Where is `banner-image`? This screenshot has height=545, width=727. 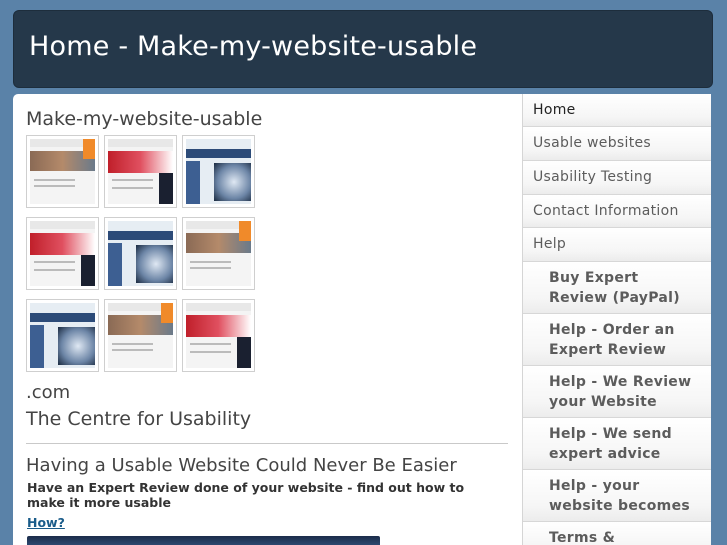 banner-image is located at coordinates (203, 540).